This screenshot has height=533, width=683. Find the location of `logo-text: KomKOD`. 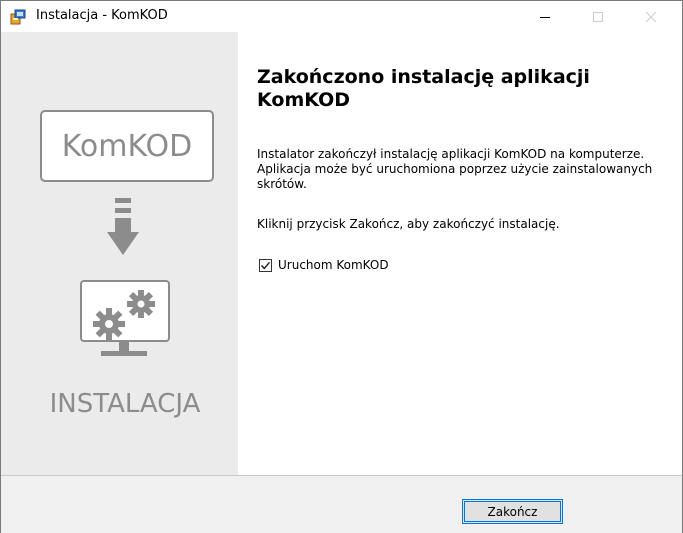

logo-text: KomKOD is located at coordinates (127, 146).